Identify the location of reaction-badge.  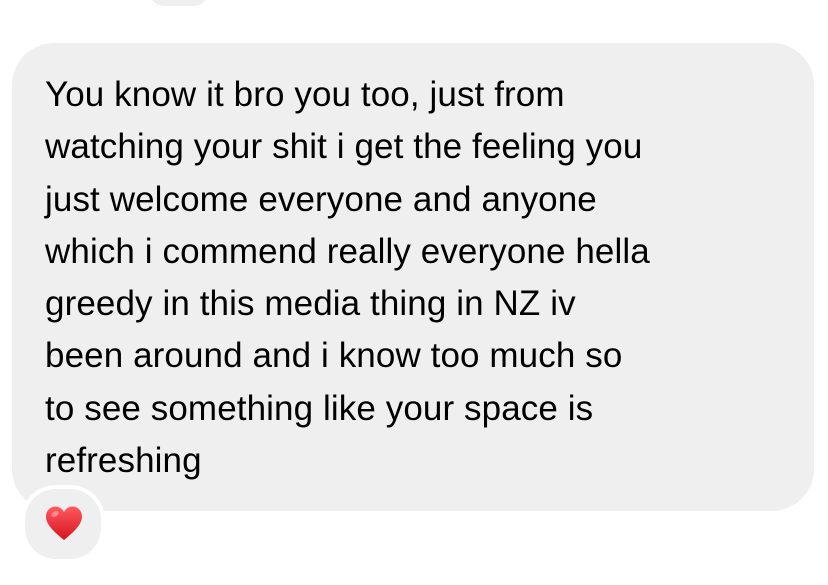
(63, 524).